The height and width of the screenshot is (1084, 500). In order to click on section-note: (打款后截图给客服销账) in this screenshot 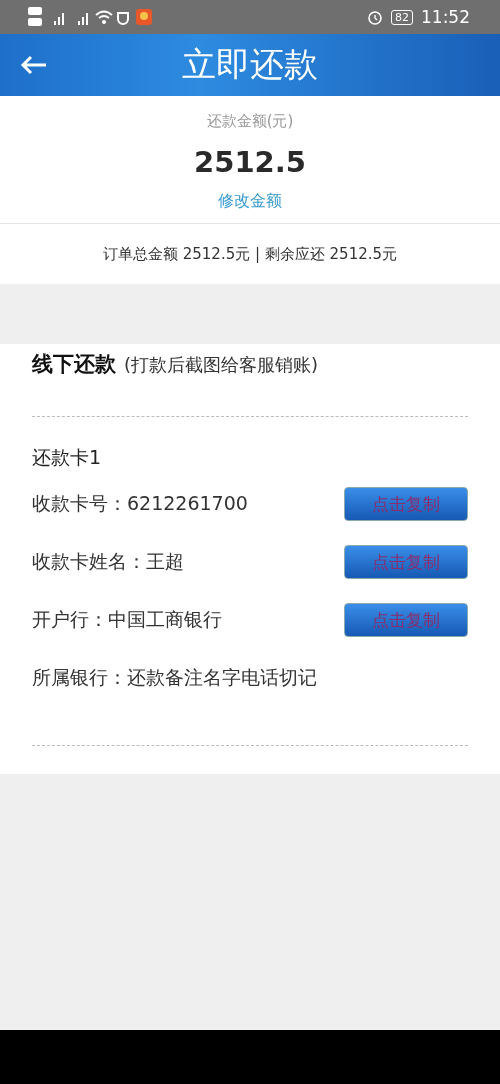, I will do `click(221, 365)`.